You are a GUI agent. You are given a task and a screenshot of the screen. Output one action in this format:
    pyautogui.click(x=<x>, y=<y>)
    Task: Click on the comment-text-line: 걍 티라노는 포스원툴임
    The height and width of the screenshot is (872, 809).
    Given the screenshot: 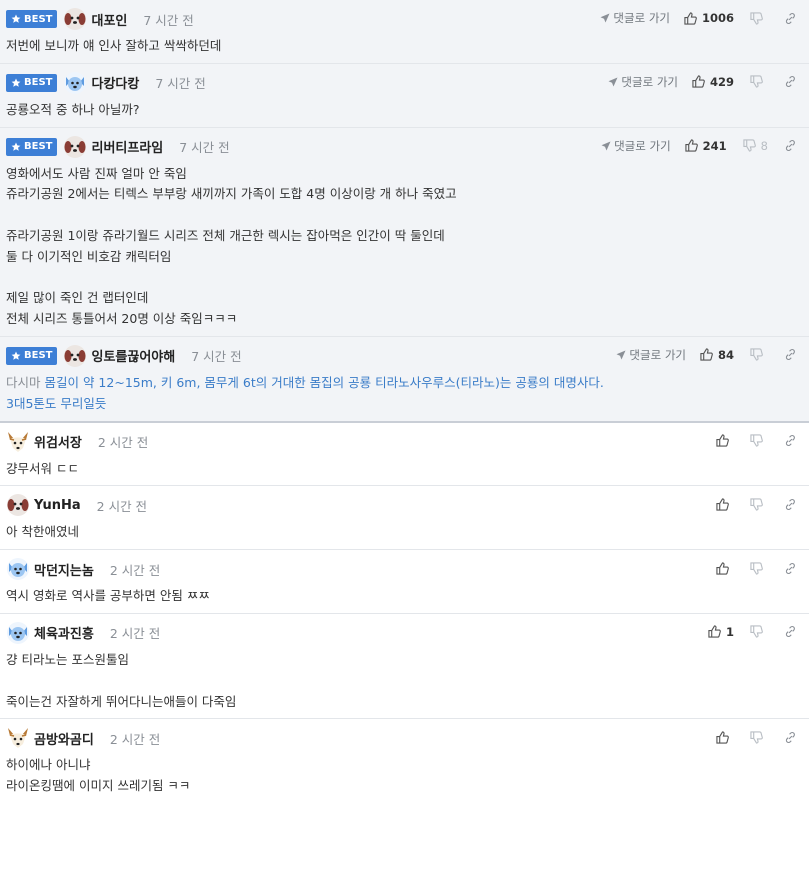 What is the action you would take?
    pyautogui.click(x=67, y=659)
    